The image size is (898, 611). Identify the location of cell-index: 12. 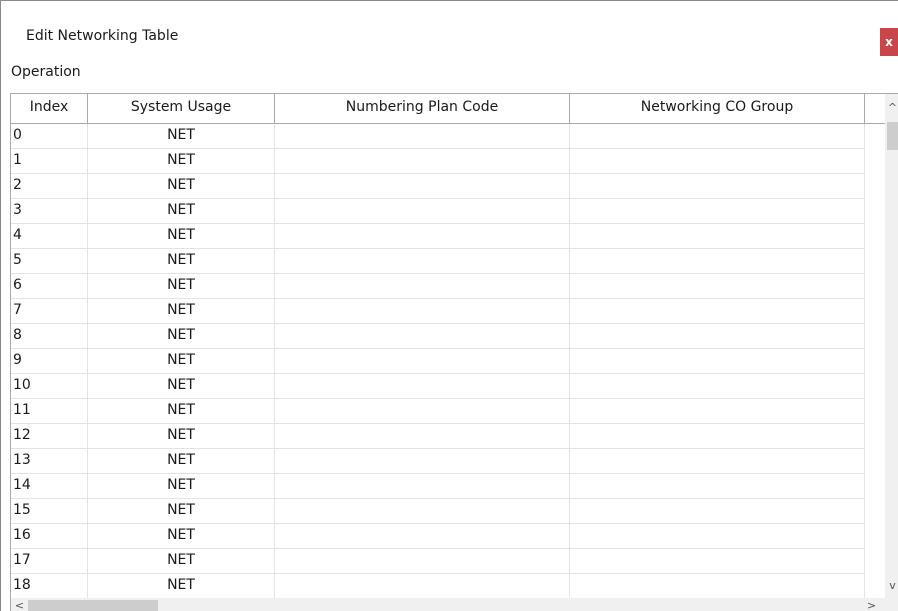
(49, 436).